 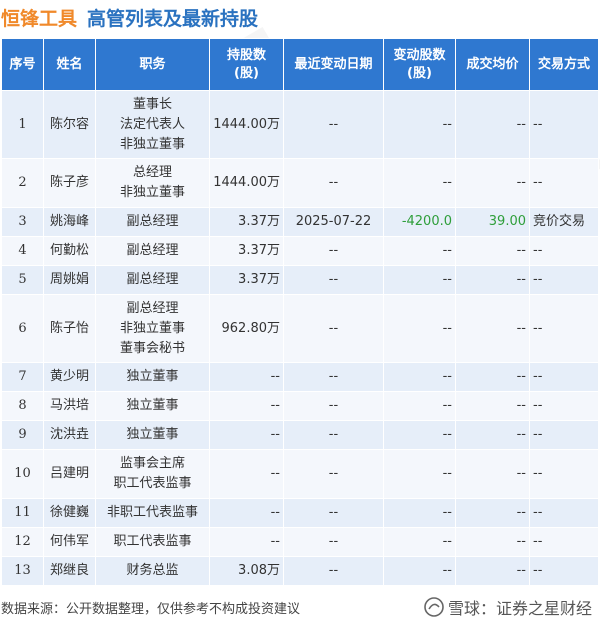 What do you see at coordinates (300, 17) in the screenshot?
I see `header: 恒锋工具 高管列表及最新持股` at bounding box center [300, 17].